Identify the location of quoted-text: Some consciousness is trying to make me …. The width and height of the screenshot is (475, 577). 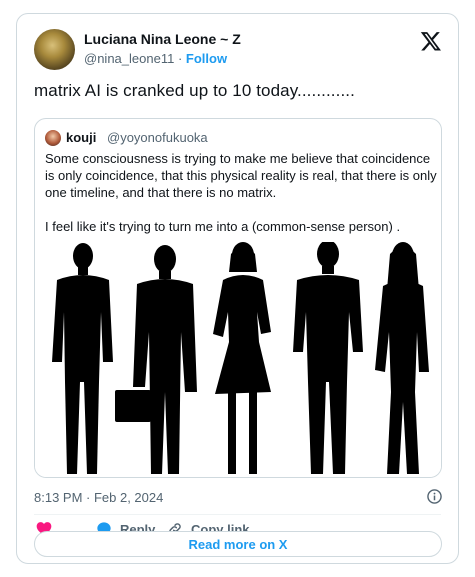
(241, 201).